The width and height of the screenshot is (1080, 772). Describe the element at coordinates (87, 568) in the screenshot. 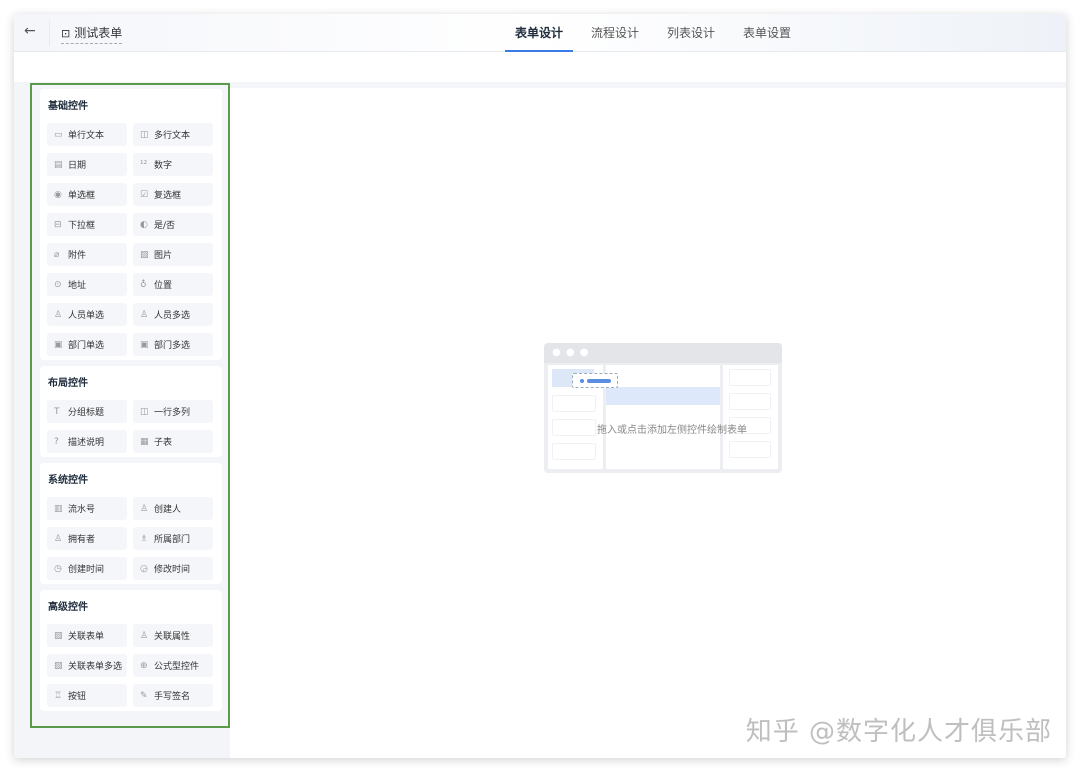

I see `control-item: ◷ 创建时间` at that location.